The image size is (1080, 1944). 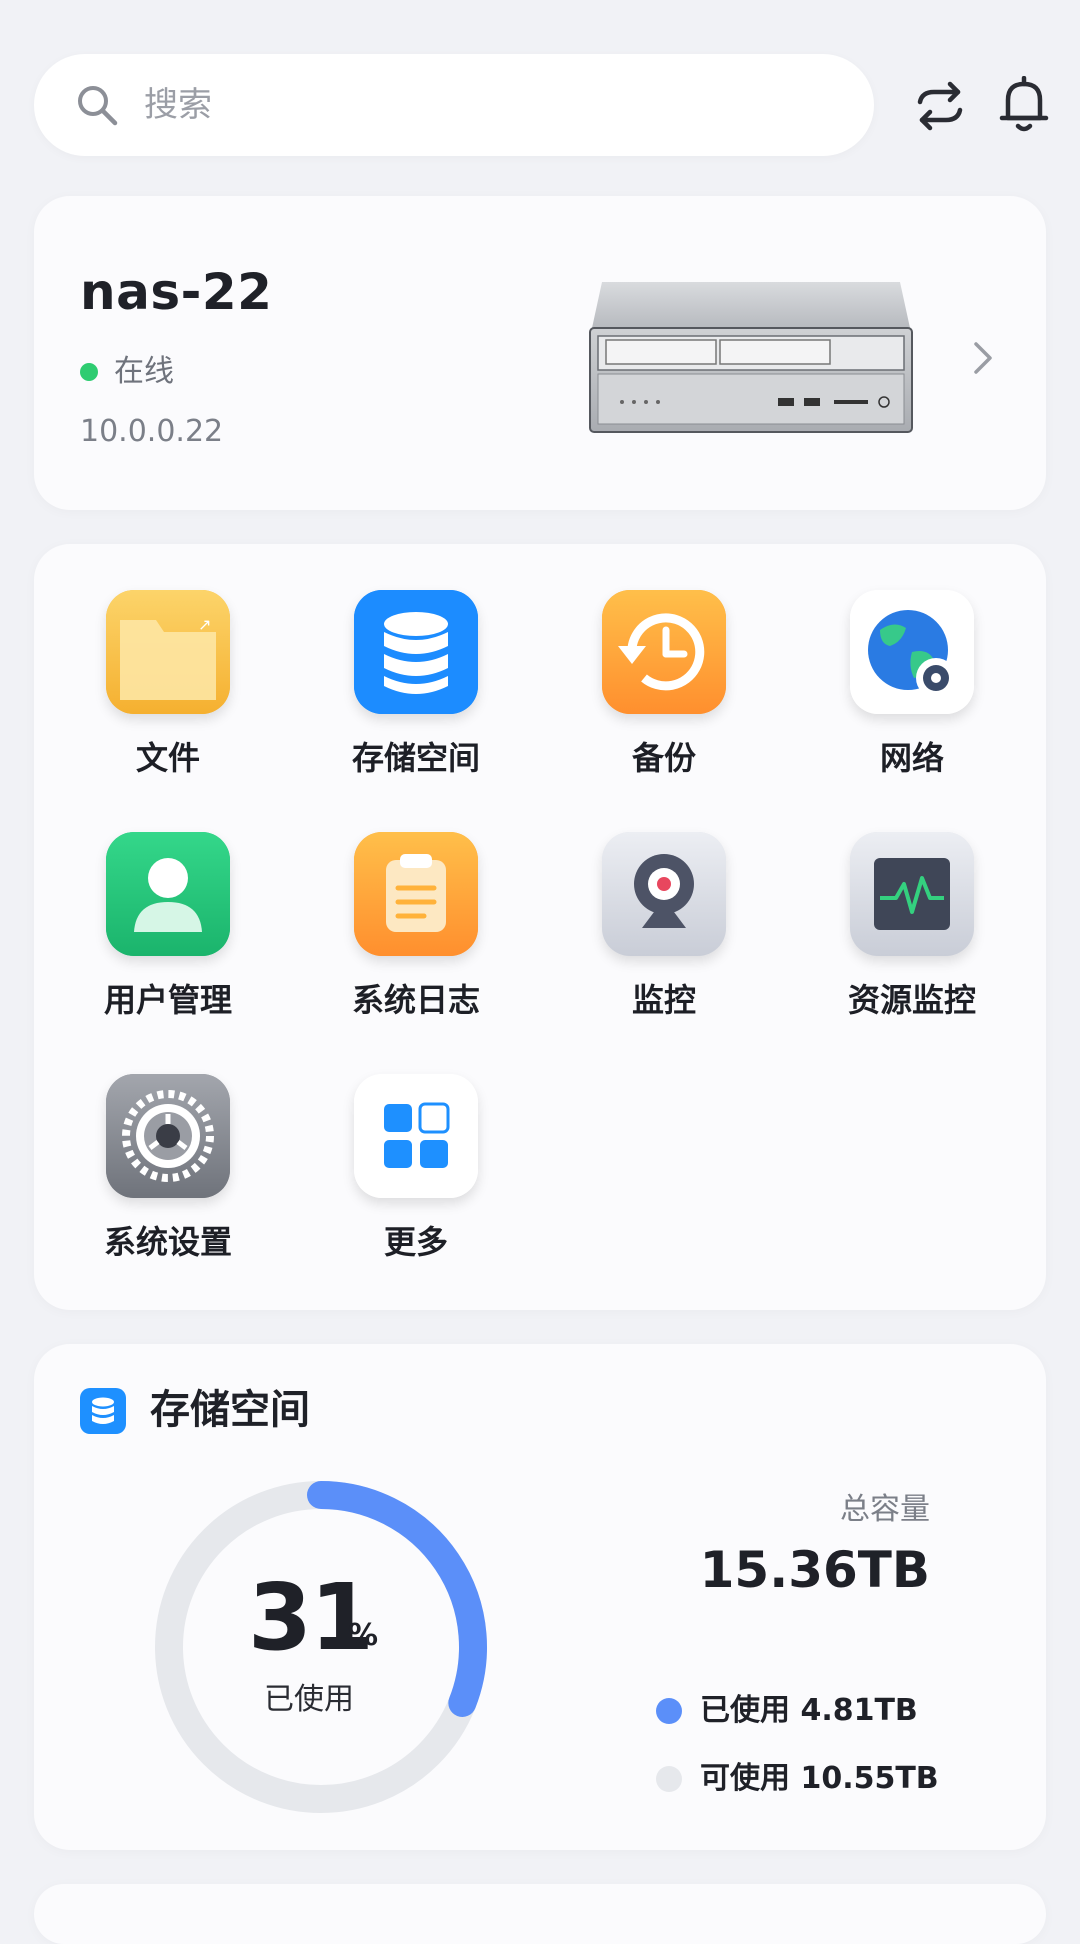 What do you see at coordinates (663, 1000) in the screenshot?
I see `app-label: 监控` at bounding box center [663, 1000].